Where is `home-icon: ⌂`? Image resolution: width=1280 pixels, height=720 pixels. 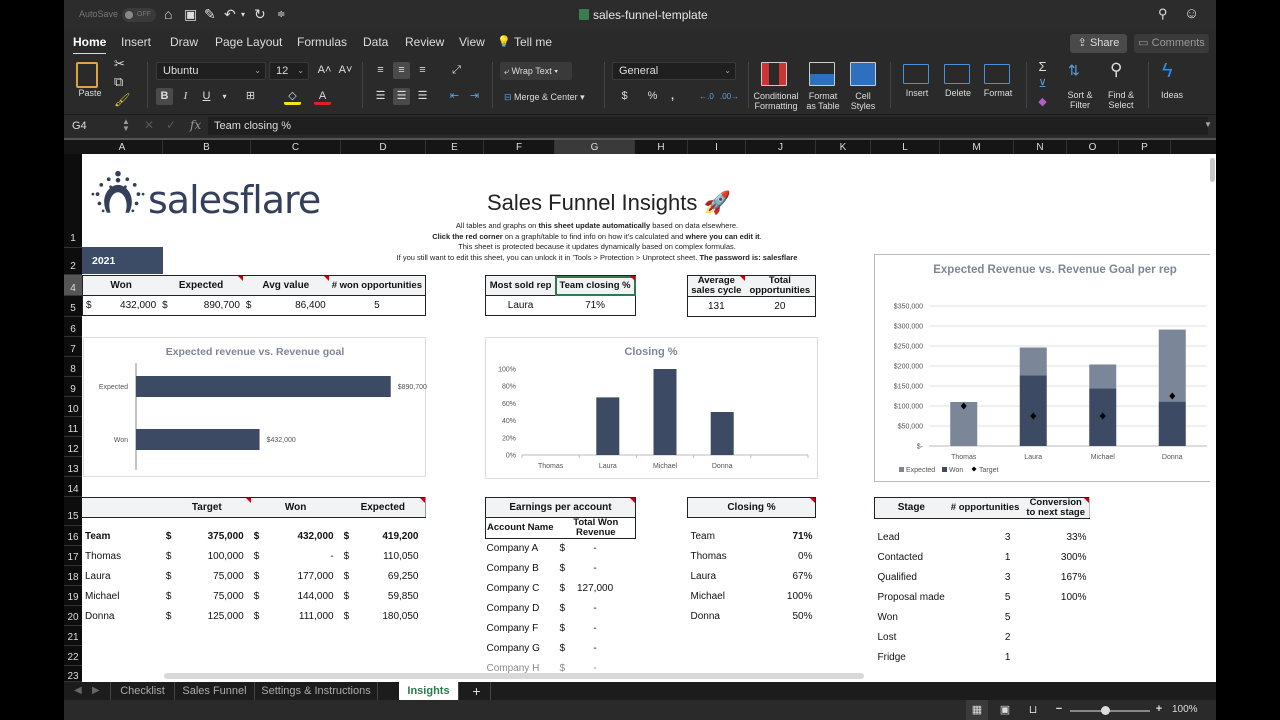
home-icon: ⌂ is located at coordinates (168, 14).